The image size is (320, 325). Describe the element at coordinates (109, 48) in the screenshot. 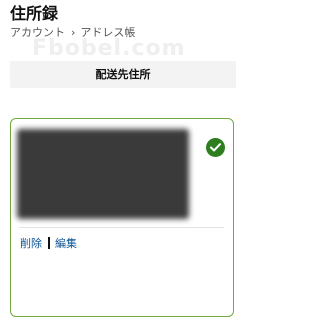

I see `watermark: Fbobel.com` at that location.